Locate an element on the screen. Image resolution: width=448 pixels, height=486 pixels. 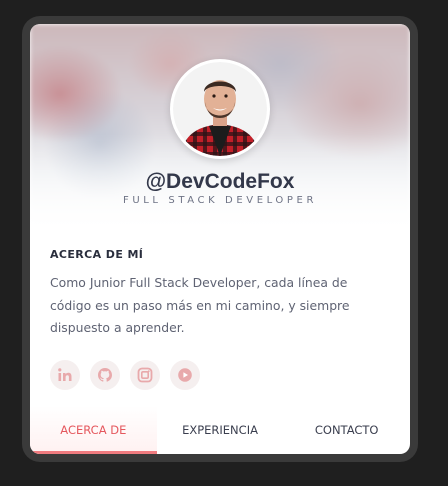
profile-tabs: ACERCA DE EXPERIENCIA CONTACTO is located at coordinates (220, 430).